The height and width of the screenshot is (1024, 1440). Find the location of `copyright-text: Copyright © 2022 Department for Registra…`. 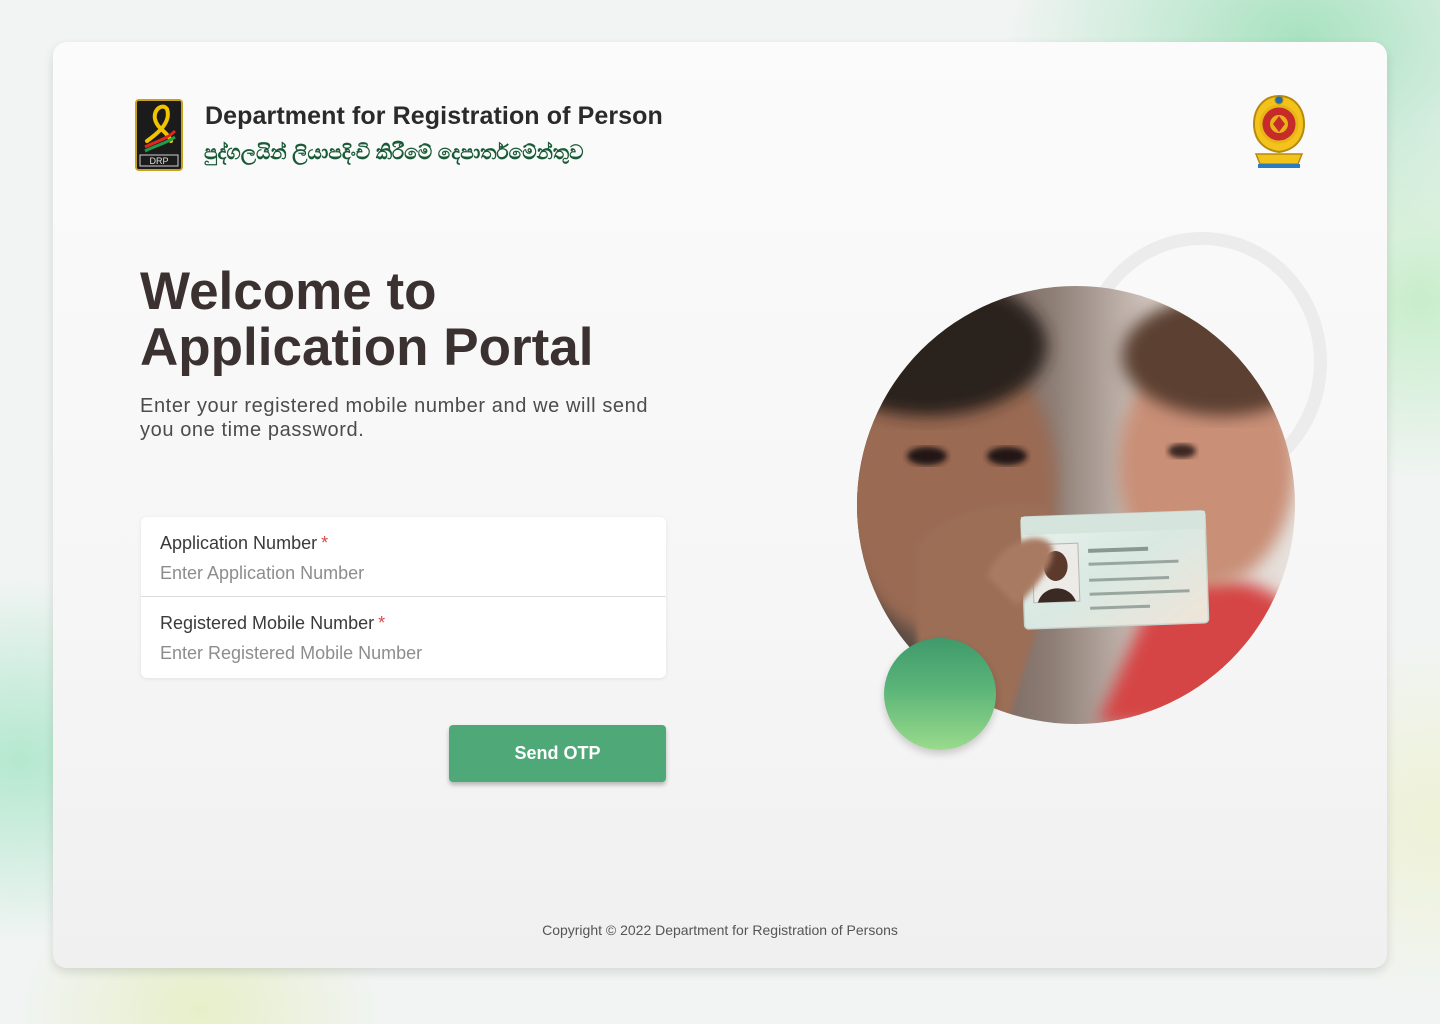

copyright-text: Copyright © 2022 Department for Registra… is located at coordinates (720, 930).